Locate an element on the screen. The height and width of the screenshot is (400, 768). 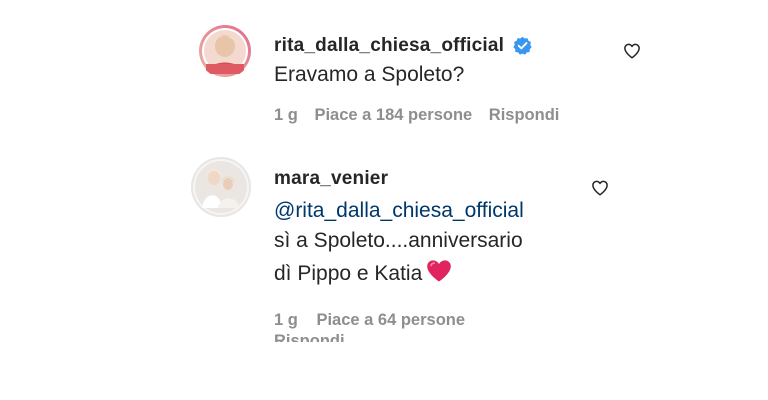
mention-link: @rita_dalla_chiesa_official is located at coordinates (399, 211).